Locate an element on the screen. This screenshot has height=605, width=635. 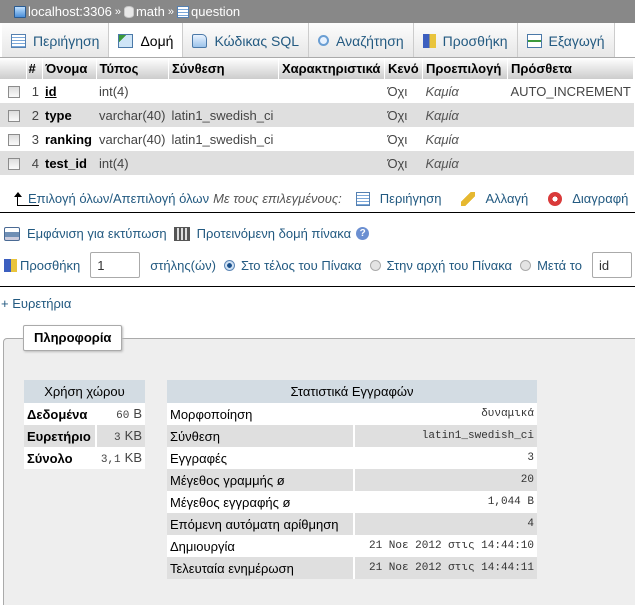
stat-value: 1,044 B is located at coordinates (445, 502).